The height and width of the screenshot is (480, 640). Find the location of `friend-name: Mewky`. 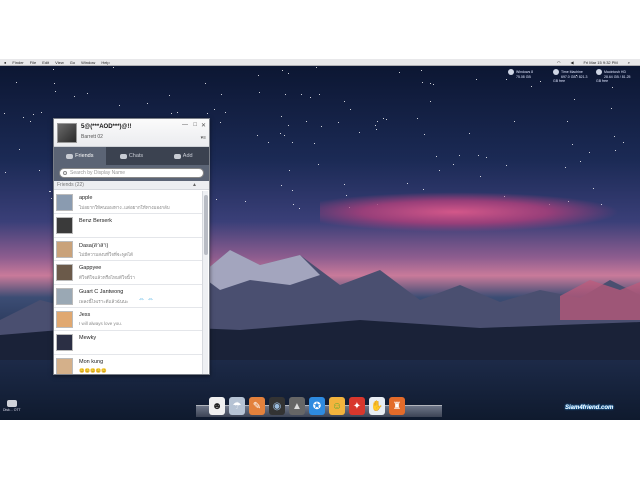

friend-name: Mewky is located at coordinates (88, 338).